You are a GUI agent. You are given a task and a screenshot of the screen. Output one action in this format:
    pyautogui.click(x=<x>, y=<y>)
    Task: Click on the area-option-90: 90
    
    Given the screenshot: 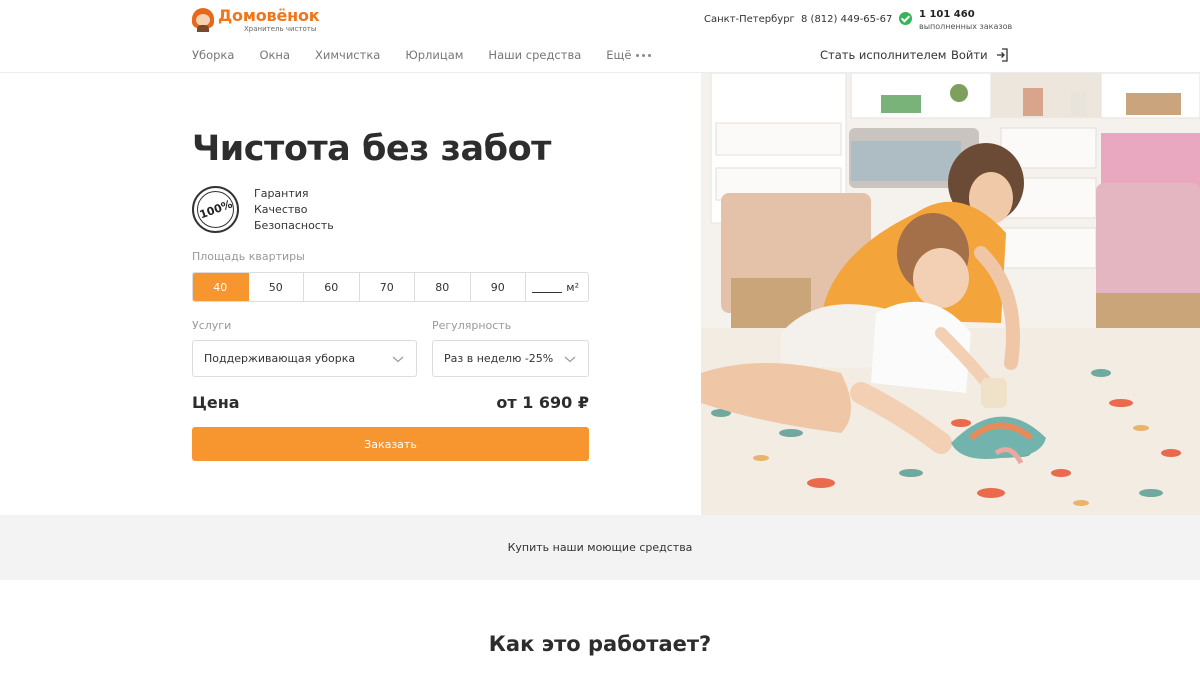 What is the action you would take?
    pyautogui.click(x=498, y=287)
    